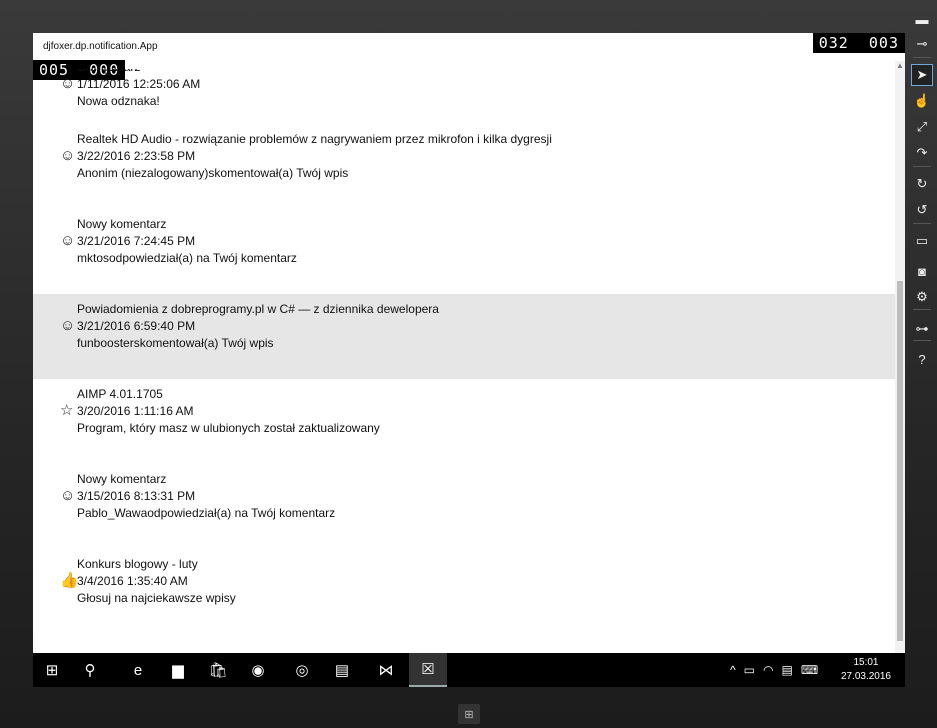 This screenshot has width=937, height=728. What do you see at coordinates (922, 19) in the screenshot?
I see `minimize-icon: ▬` at bounding box center [922, 19].